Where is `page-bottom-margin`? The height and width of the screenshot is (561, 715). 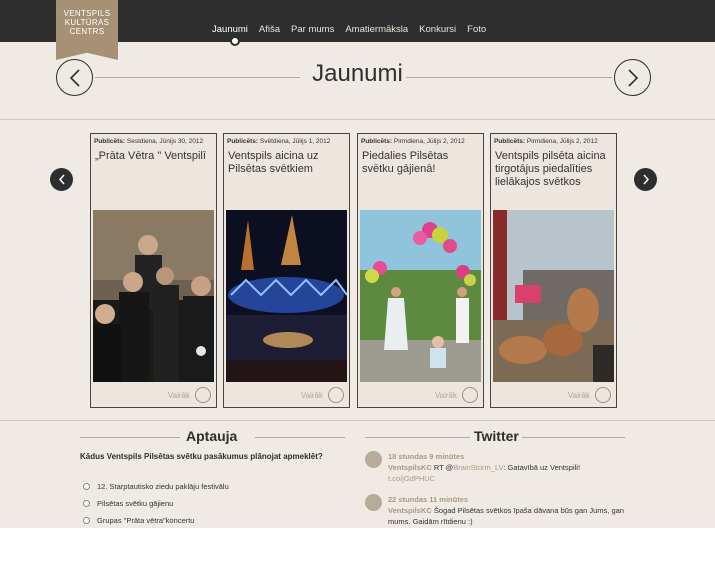
page-bottom-margin is located at coordinates (357, 544).